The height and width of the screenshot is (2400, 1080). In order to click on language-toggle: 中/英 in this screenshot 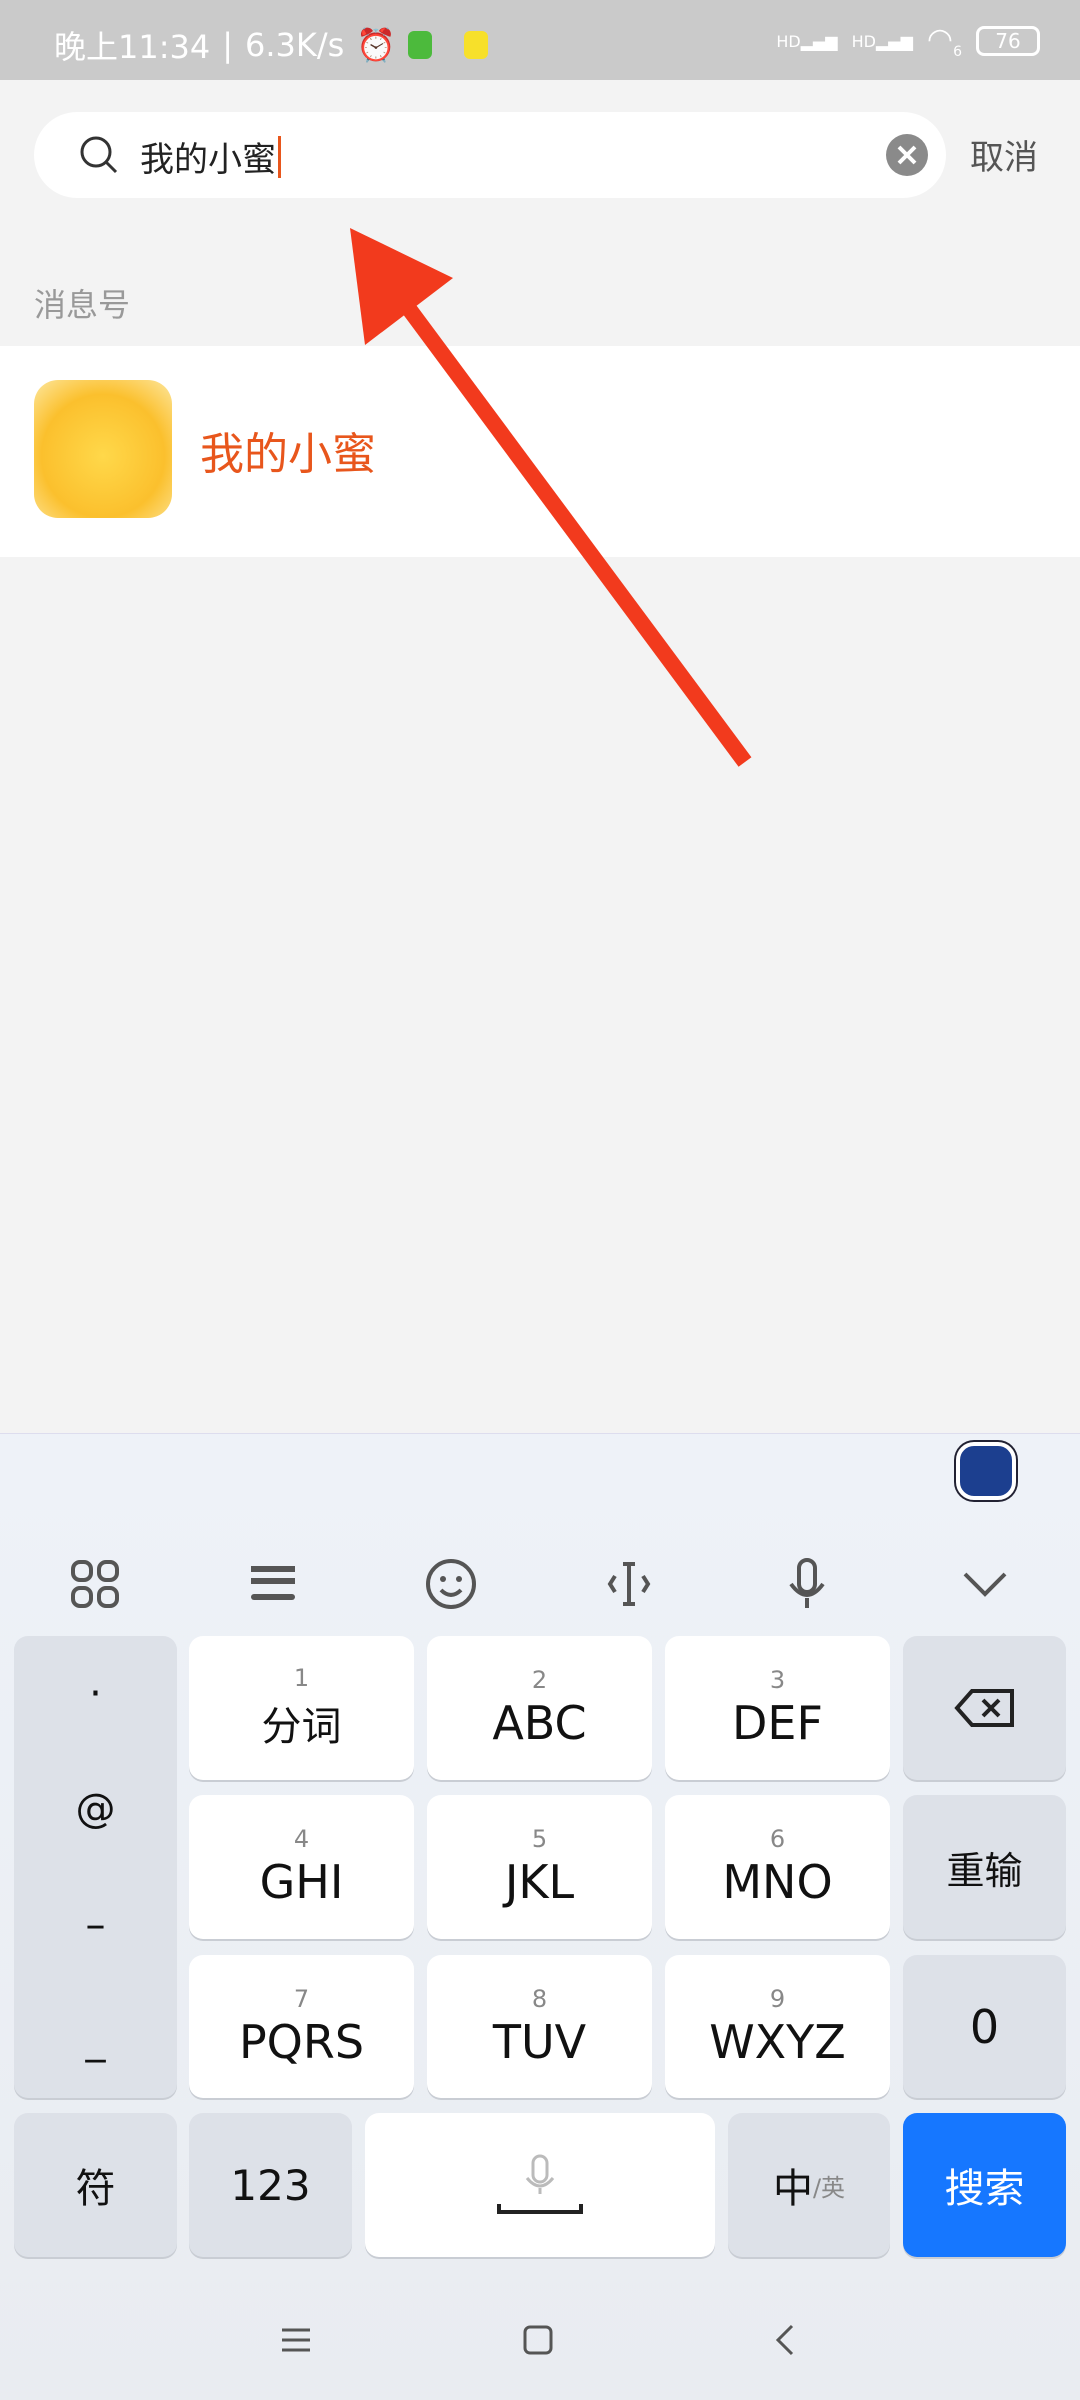, I will do `click(809, 2185)`.